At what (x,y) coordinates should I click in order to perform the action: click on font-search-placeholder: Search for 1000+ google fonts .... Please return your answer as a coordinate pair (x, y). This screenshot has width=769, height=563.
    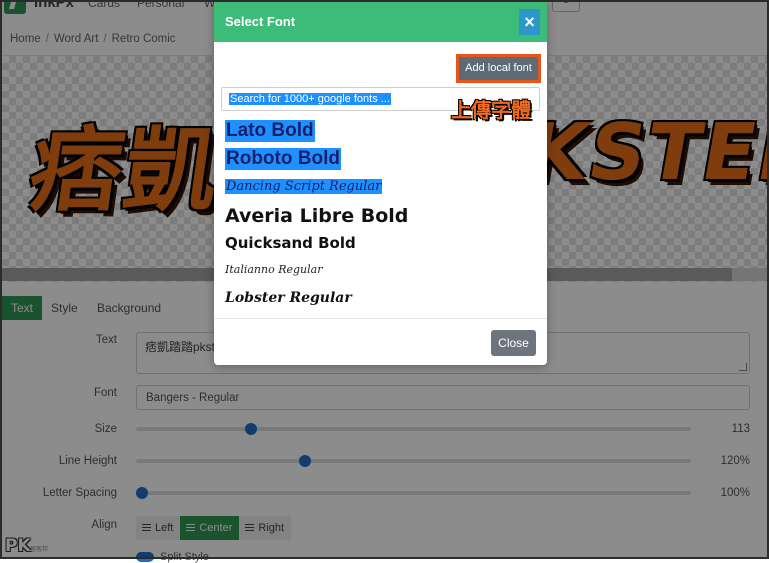
    Looking at the image, I should click on (310, 99).